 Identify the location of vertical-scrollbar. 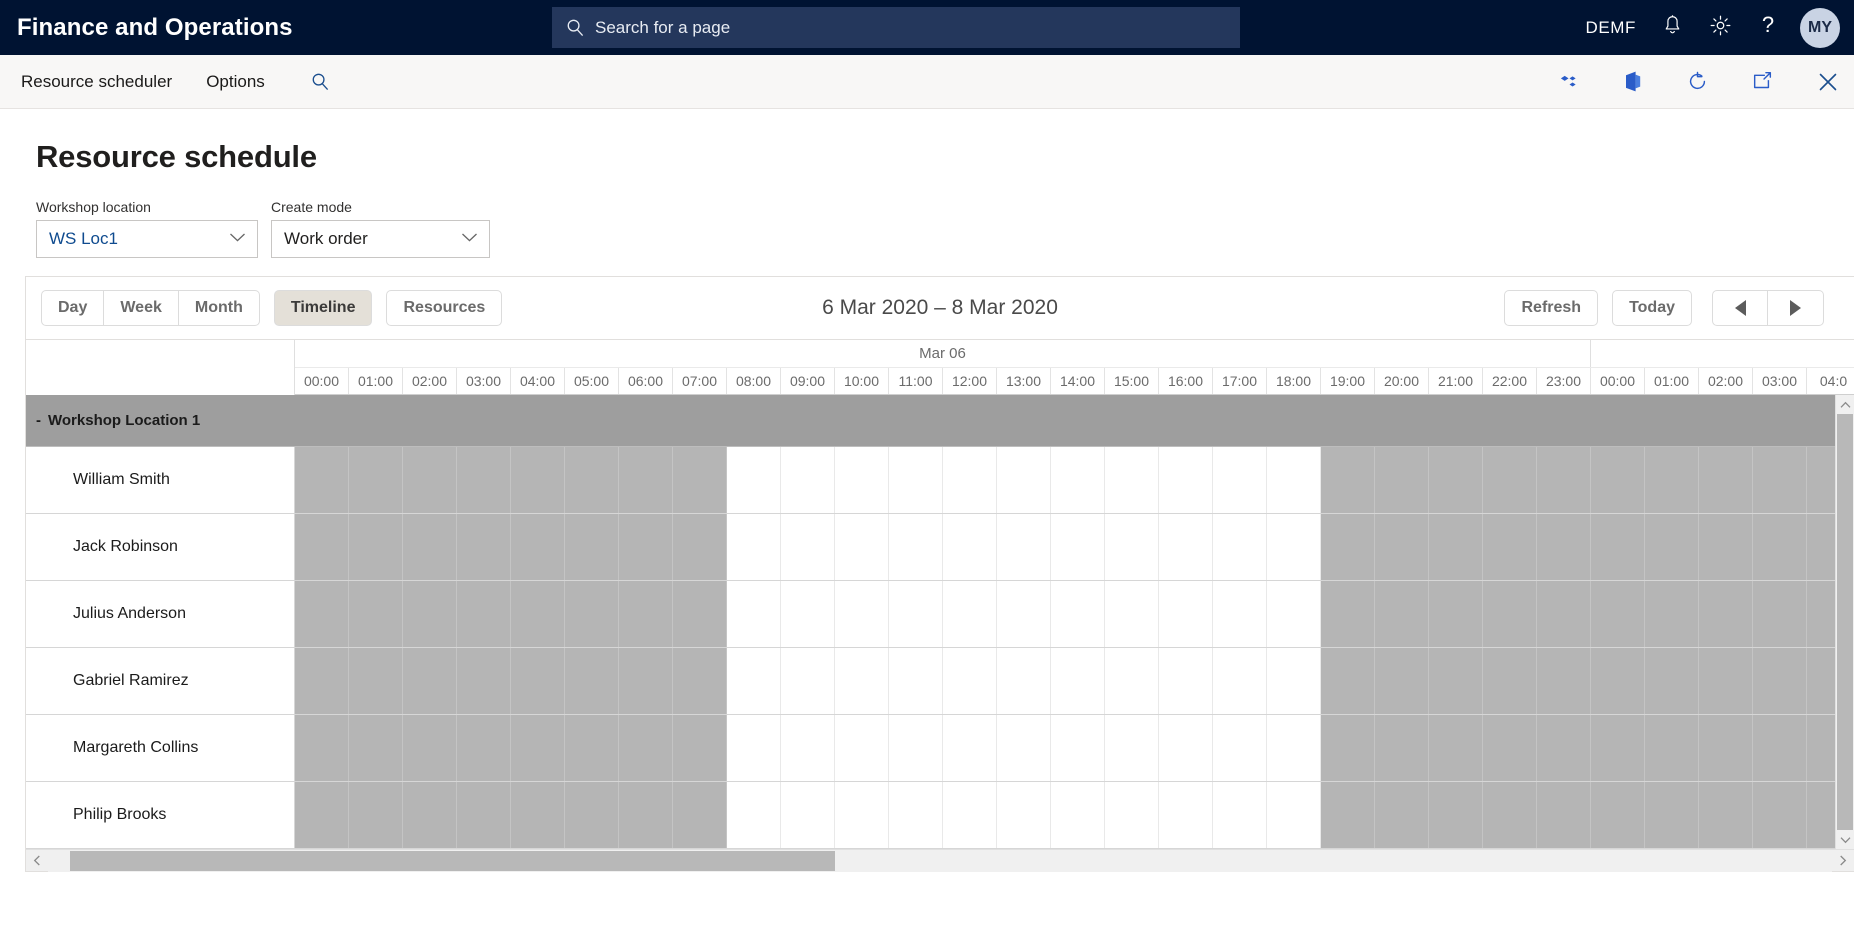
(1844, 622).